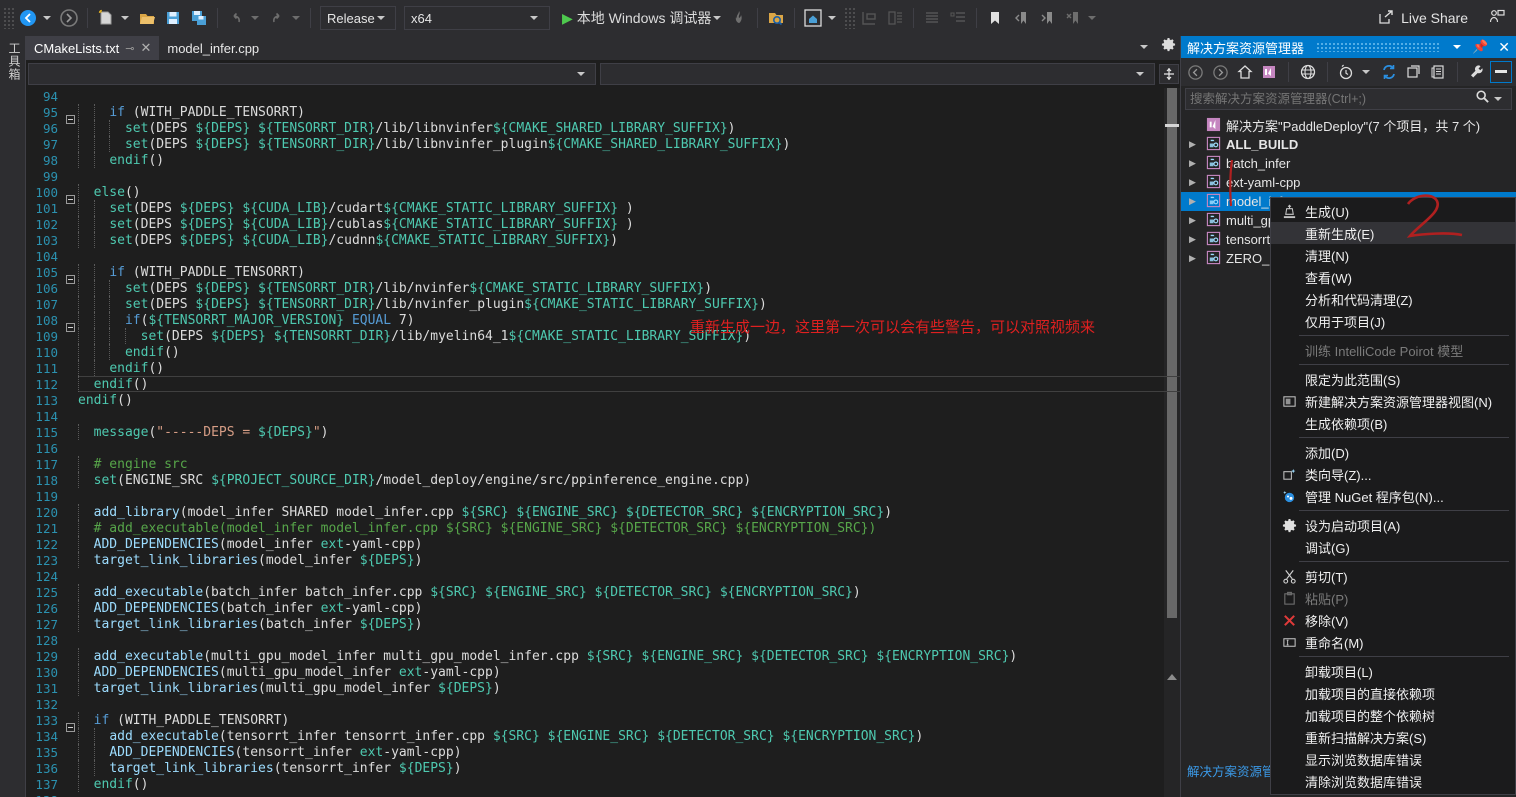 This screenshot has width=1516, height=797. What do you see at coordinates (47, 18) in the screenshot?
I see `navigate-backward-dropdown-icon` at bounding box center [47, 18].